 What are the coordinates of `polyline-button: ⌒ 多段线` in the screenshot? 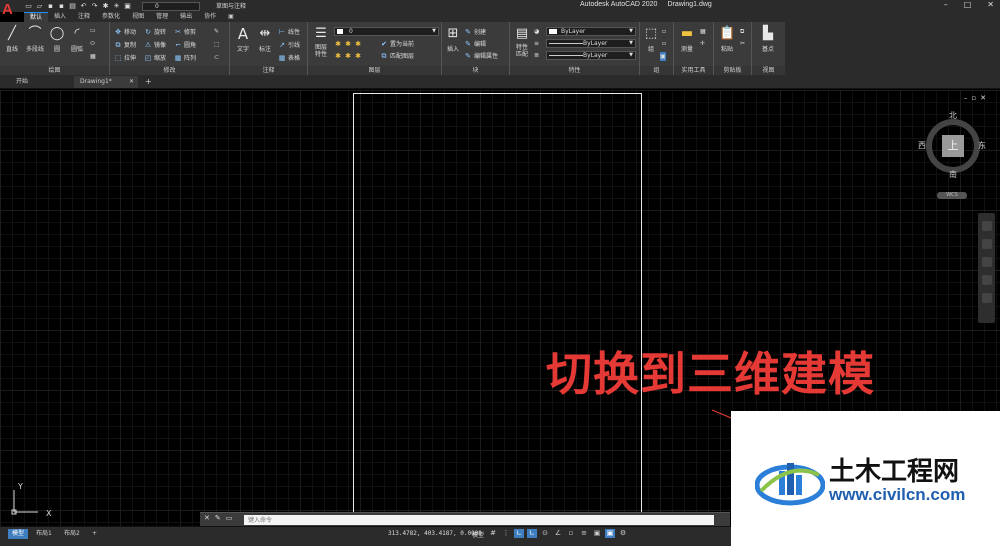 It's located at (35, 39).